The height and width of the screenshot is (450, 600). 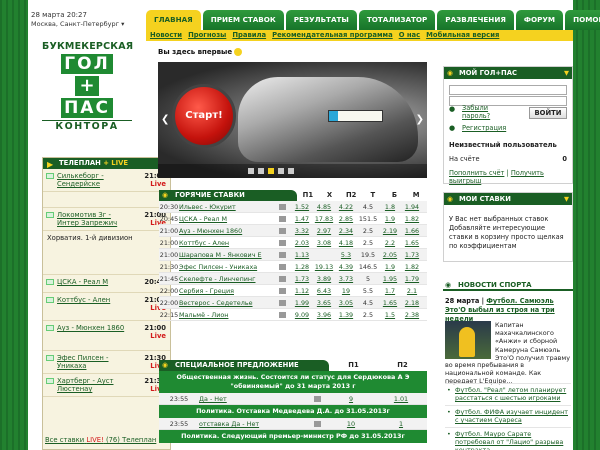 I want to click on odd-cell: 1.73, so click(x=412, y=254).